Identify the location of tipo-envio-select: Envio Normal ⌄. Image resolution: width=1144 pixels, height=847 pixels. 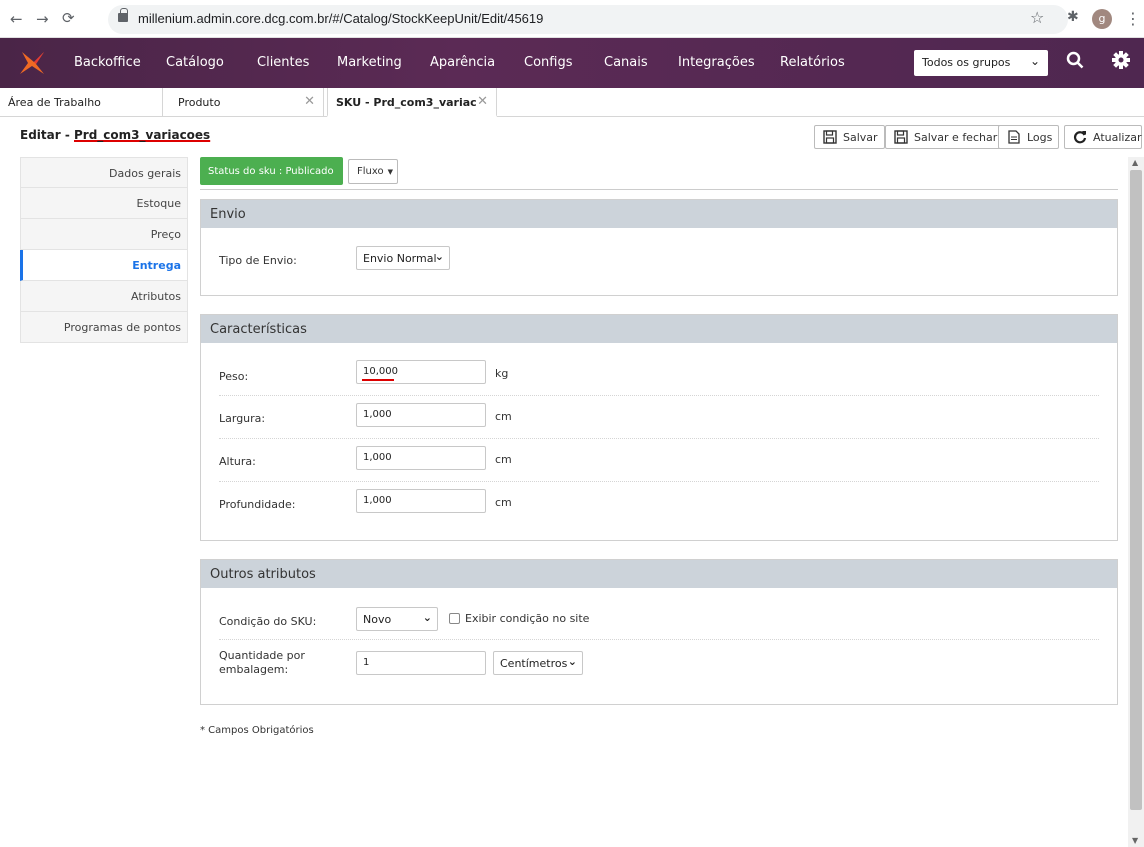
(403, 258).